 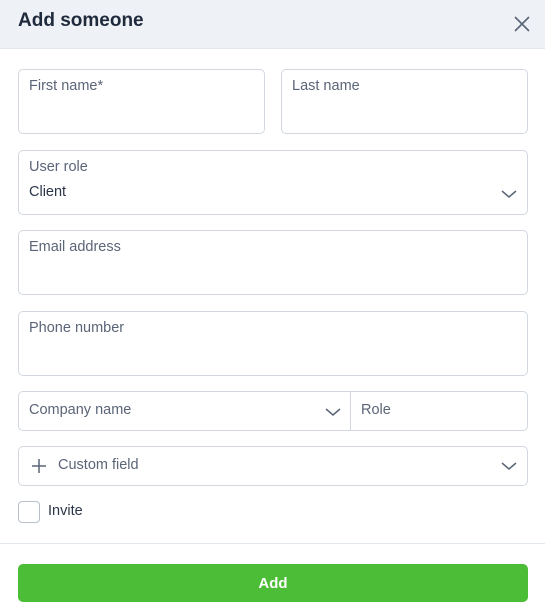 What do you see at coordinates (48, 192) in the screenshot?
I see `user-role-value: Client` at bounding box center [48, 192].